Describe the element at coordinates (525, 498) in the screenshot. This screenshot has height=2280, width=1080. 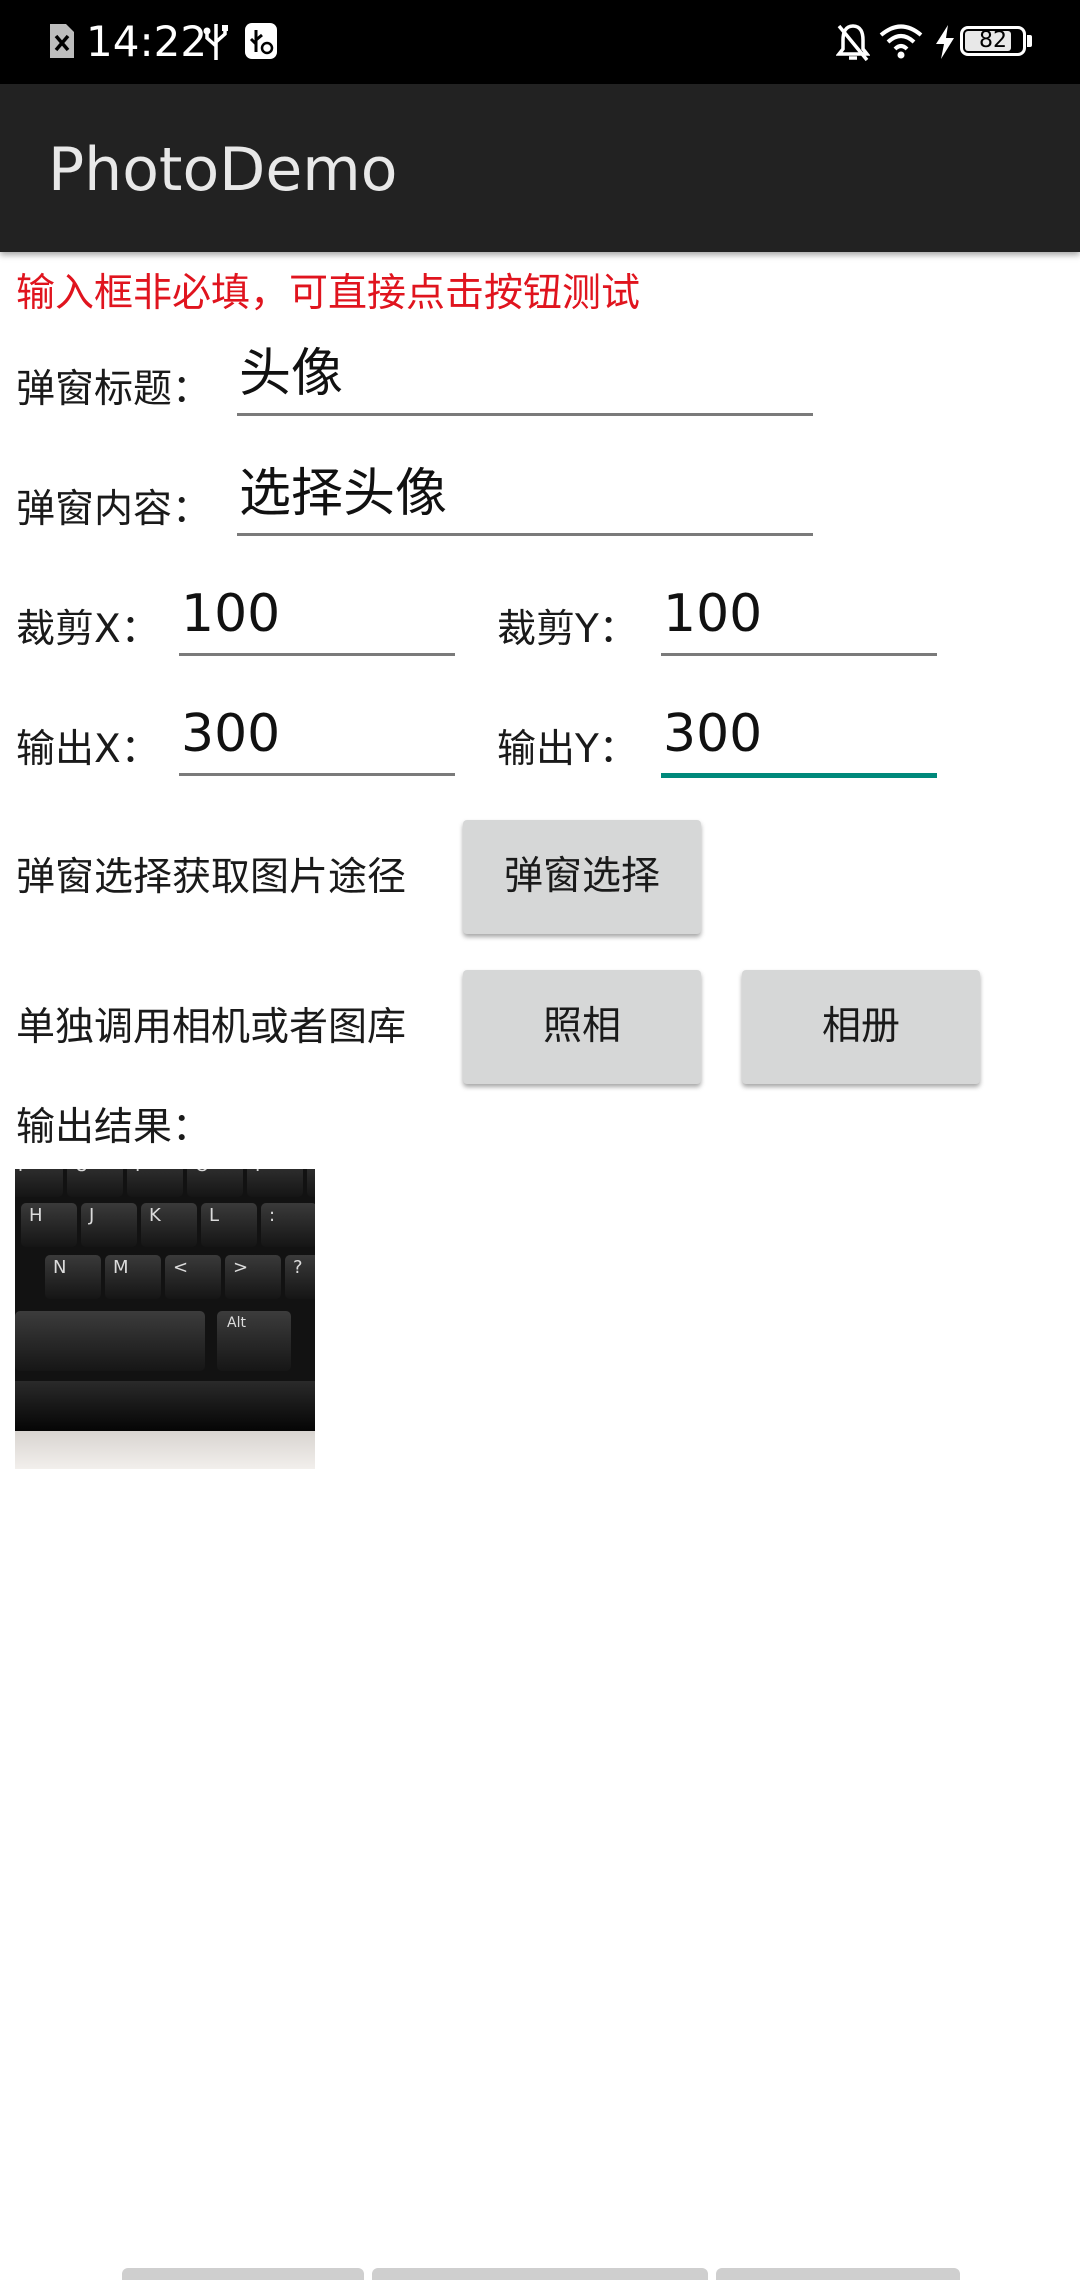
I see `dialog-content-input: 选择头像` at that location.